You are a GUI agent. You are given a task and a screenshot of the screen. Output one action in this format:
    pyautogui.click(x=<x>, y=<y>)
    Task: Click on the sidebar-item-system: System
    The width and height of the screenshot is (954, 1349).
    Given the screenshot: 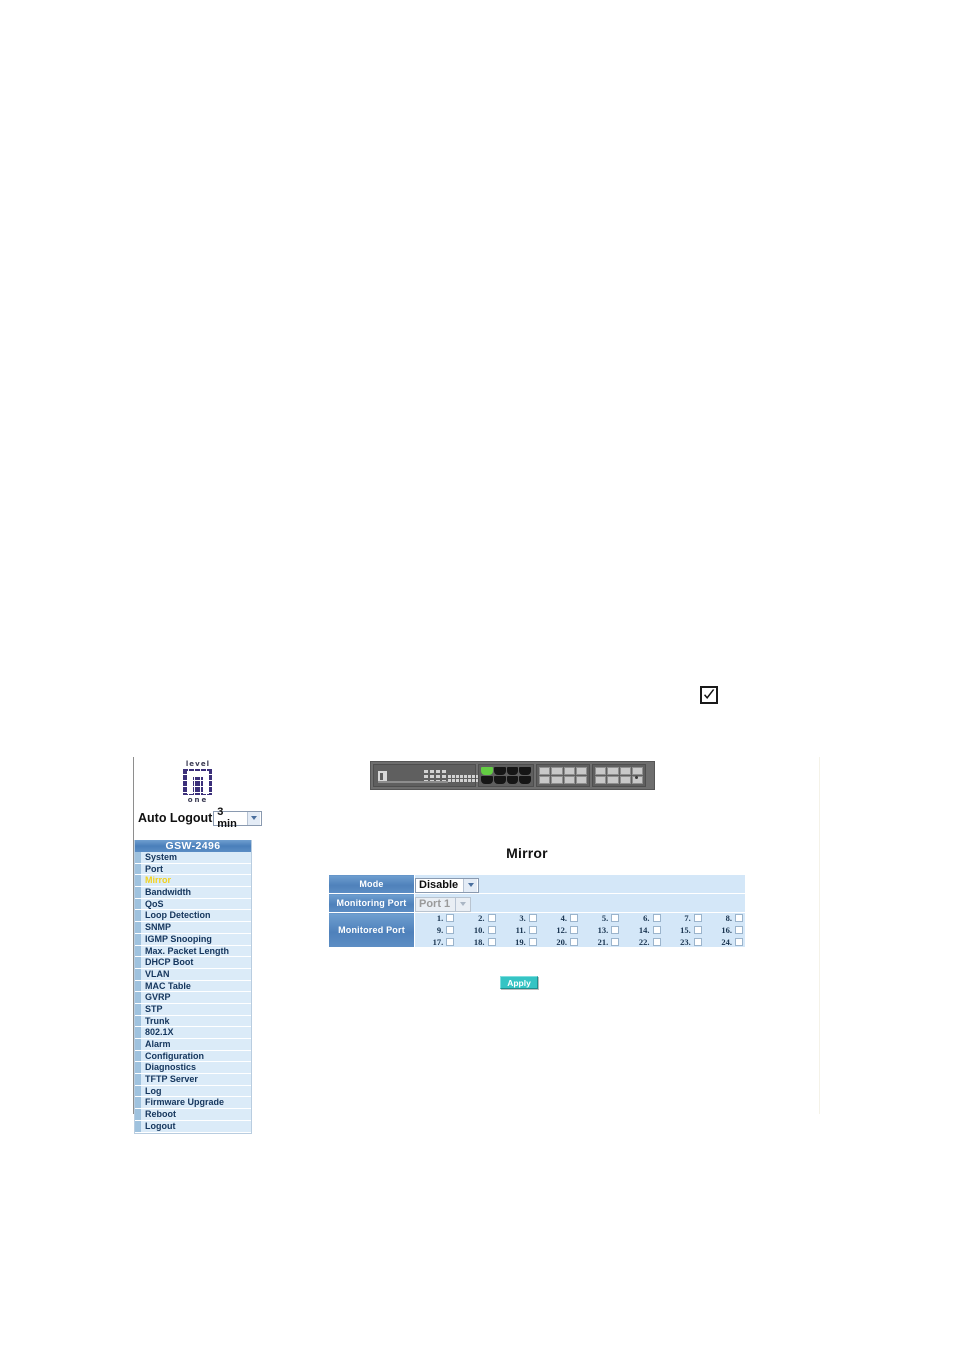 What is the action you would take?
    pyautogui.click(x=193, y=858)
    